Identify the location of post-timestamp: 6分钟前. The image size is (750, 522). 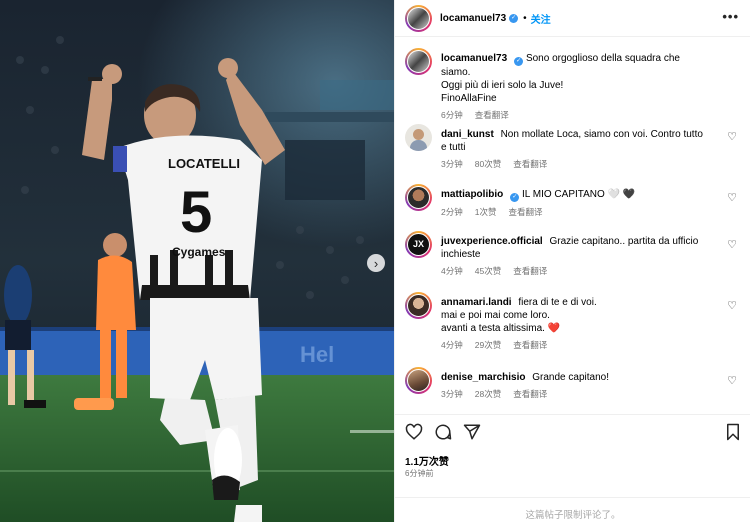
(419, 473).